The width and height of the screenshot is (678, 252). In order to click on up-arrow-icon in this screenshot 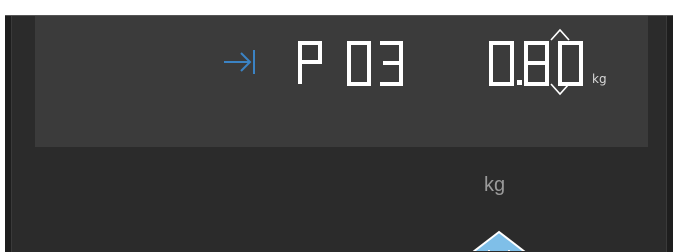, I will do `click(499, 240)`.